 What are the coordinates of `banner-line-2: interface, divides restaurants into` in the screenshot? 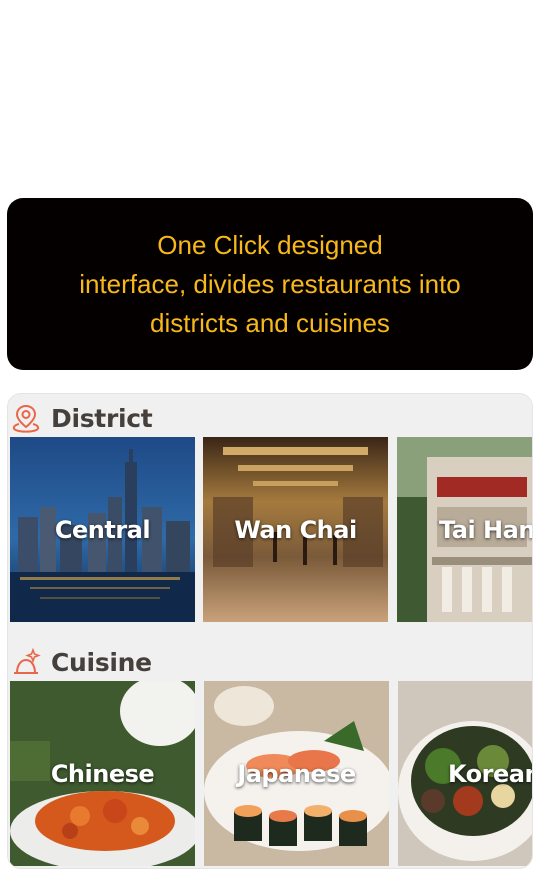 It's located at (270, 283).